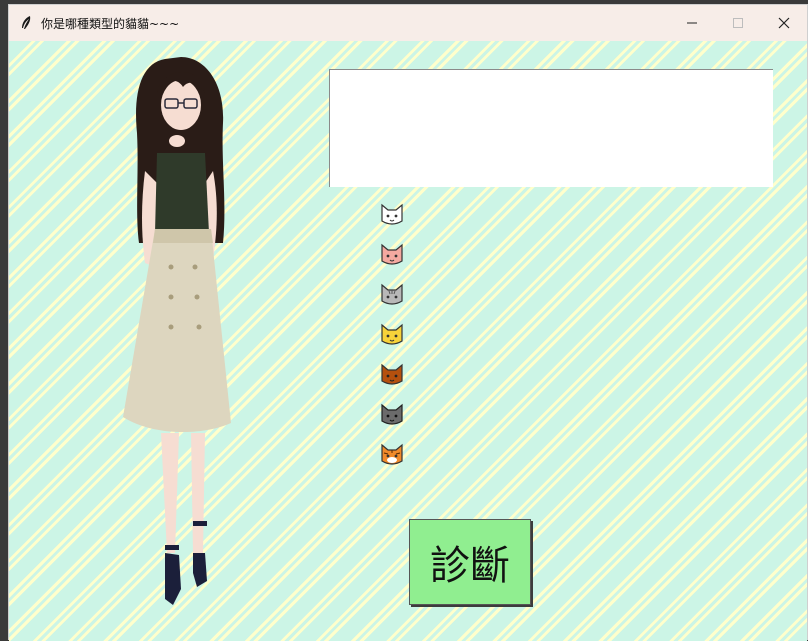 The image size is (808, 641). What do you see at coordinates (26, 22) in the screenshot?
I see `feather-icon` at bounding box center [26, 22].